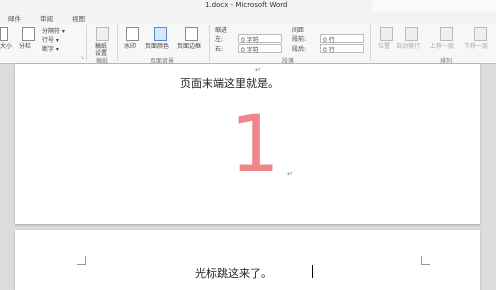 The height and width of the screenshot is (290, 496). Describe the element at coordinates (157, 45) in the screenshot. I see `page-color-button: 页面颜色` at that location.